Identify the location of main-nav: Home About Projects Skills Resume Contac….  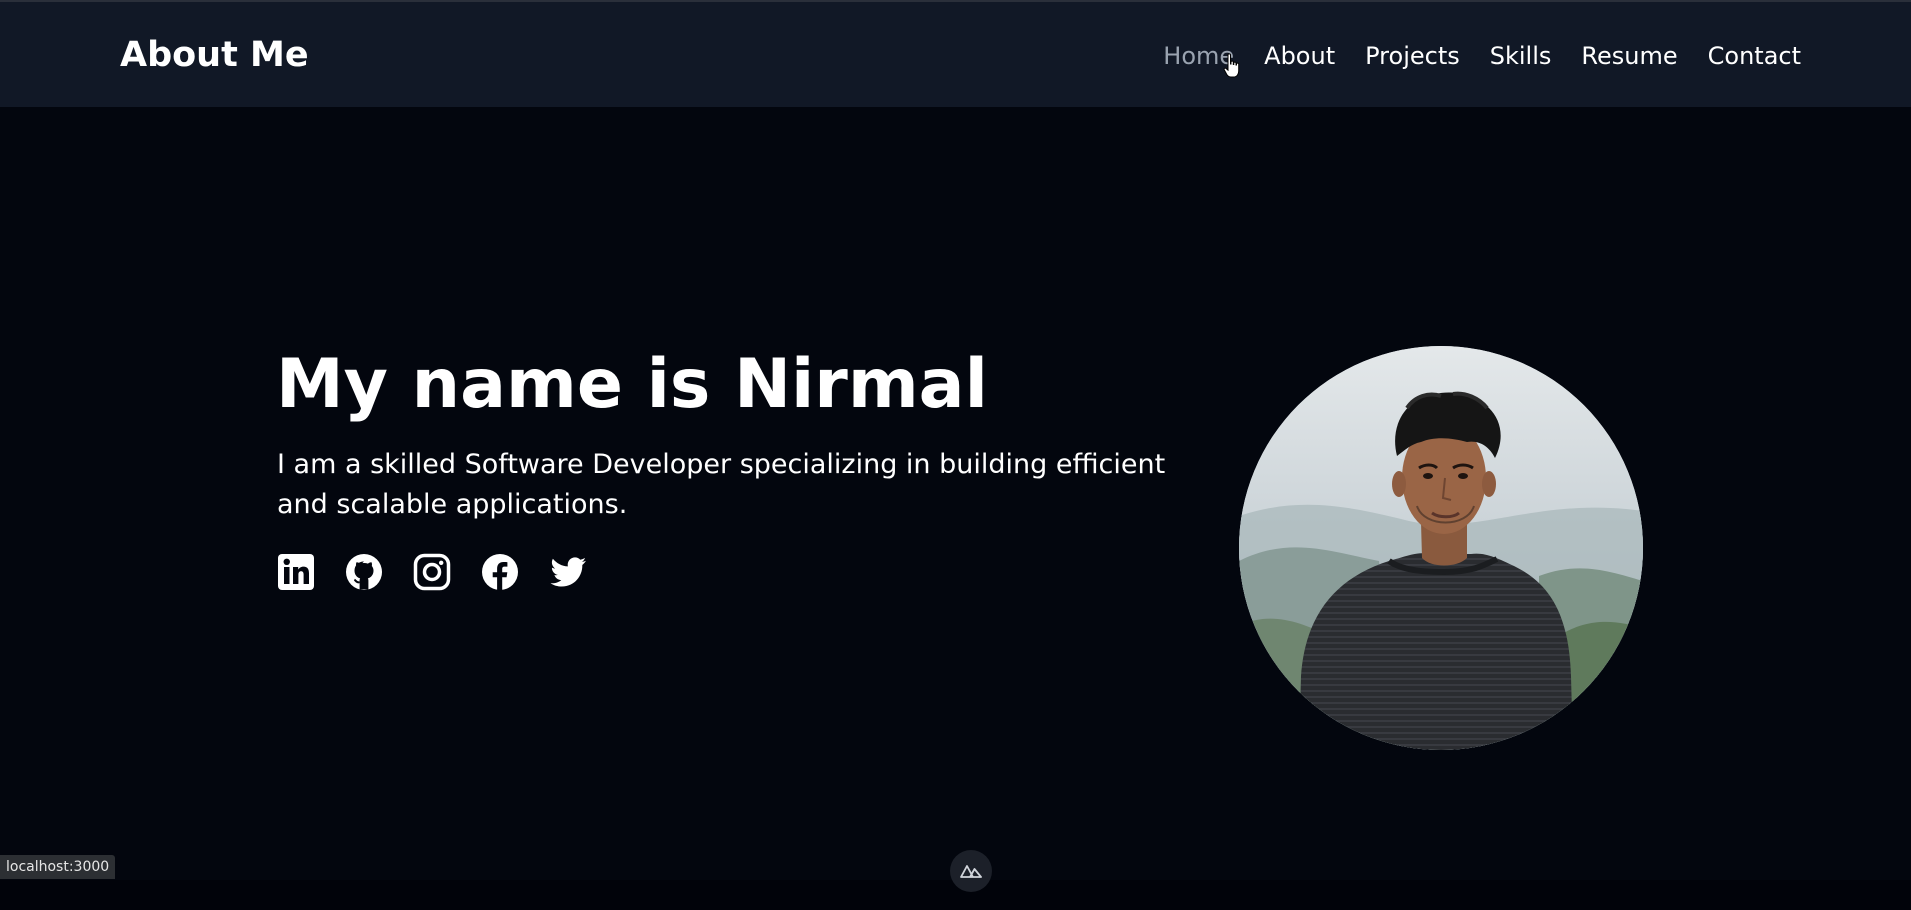
(1482, 56).